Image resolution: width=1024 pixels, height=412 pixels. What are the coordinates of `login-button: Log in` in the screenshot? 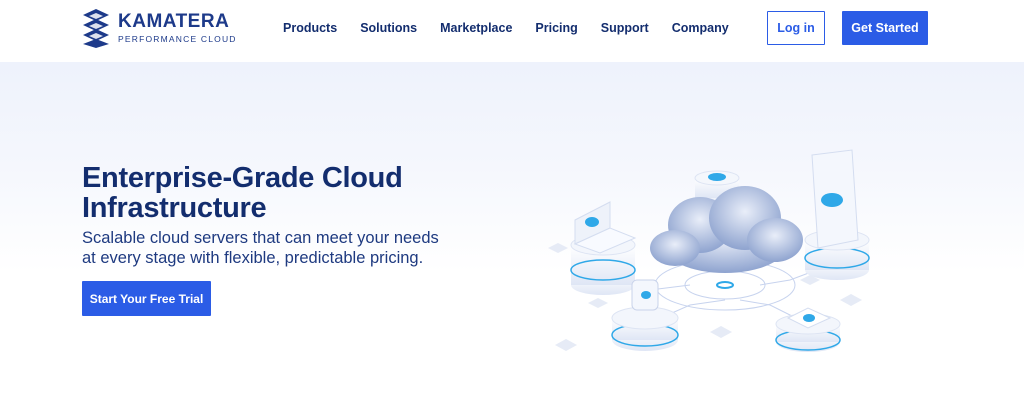 It's located at (796, 28).